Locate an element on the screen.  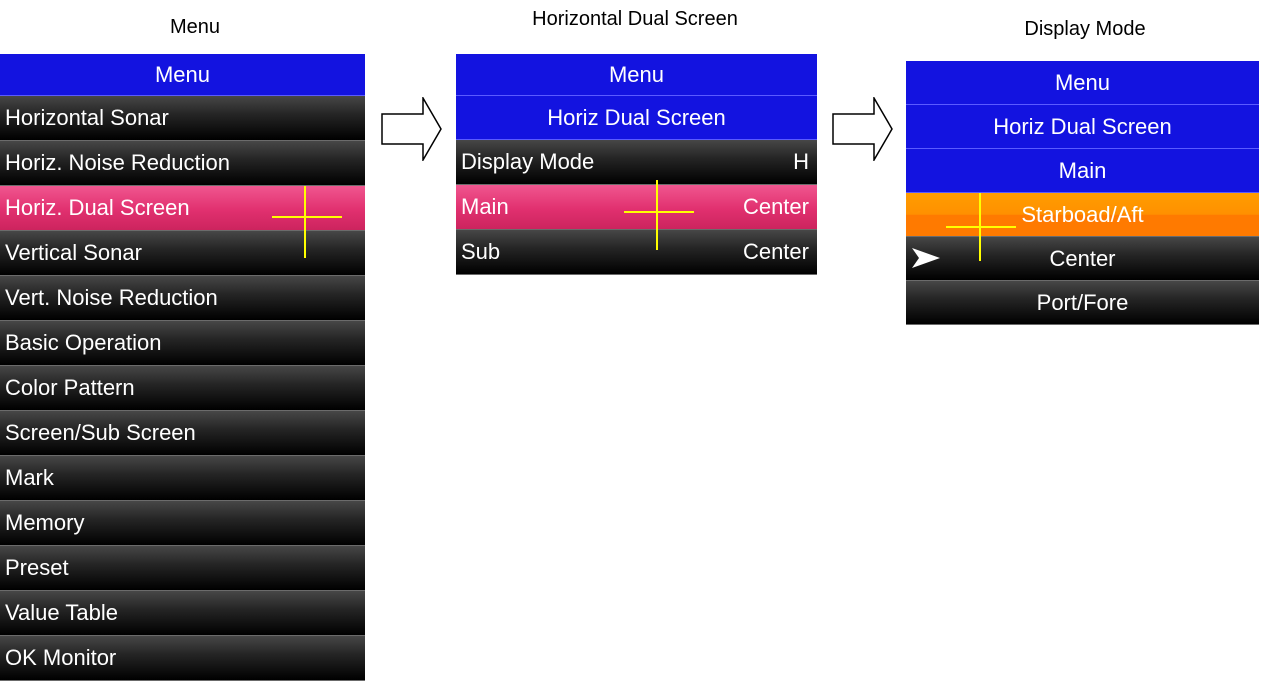
menu-item-label: Horiz. Noise Reduction is located at coordinates (117, 162).